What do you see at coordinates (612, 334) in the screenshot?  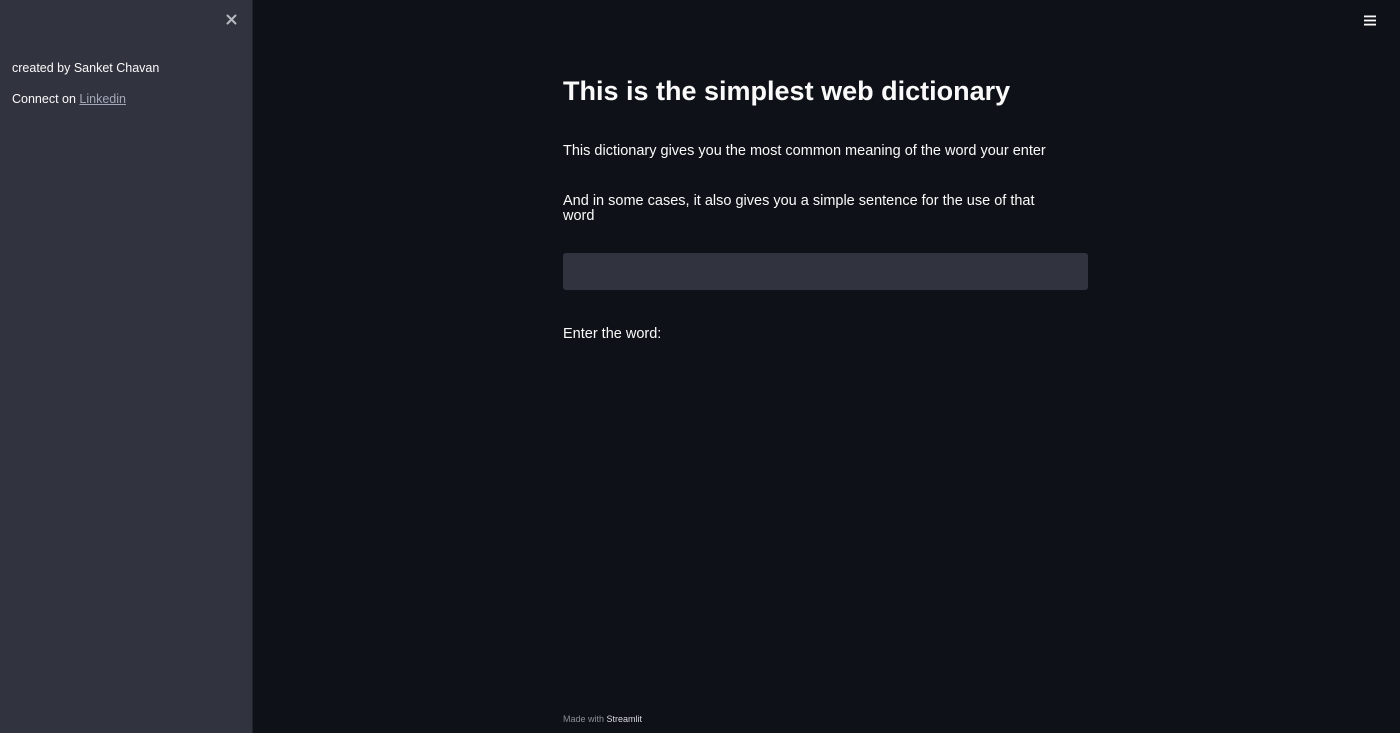 I see `input-label: Enter the word:` at bounding box center [612, 334].